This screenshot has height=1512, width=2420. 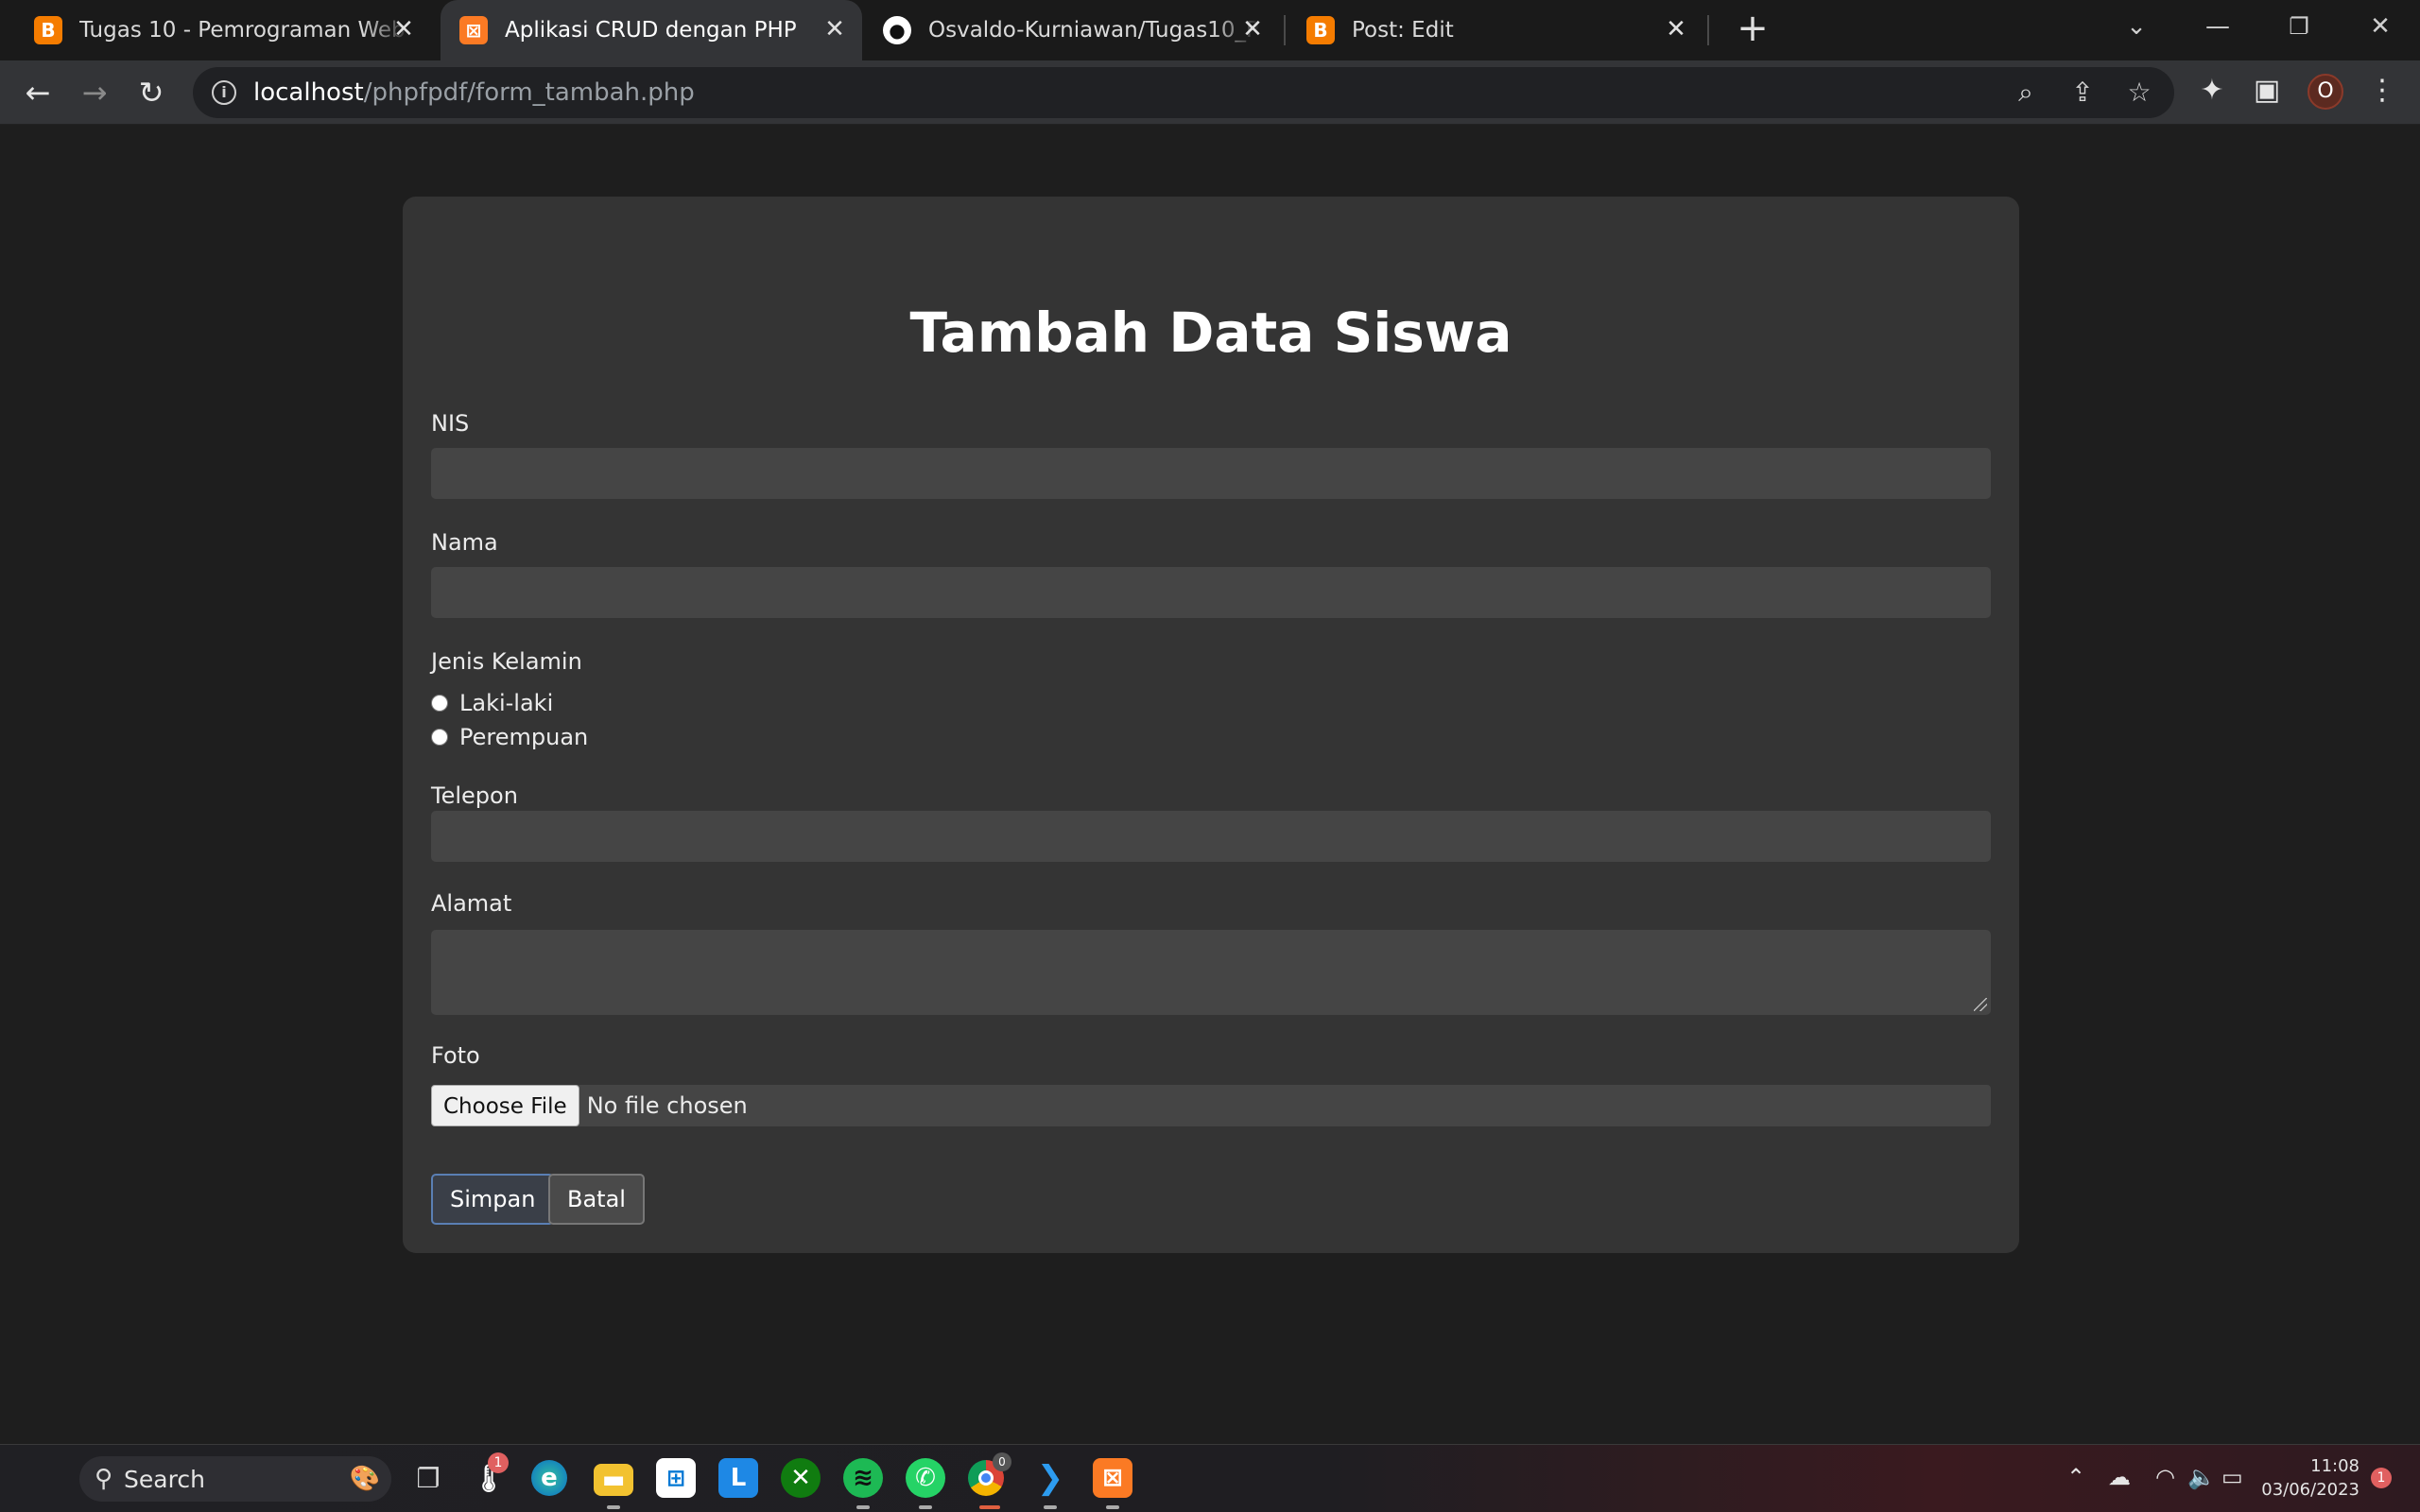 What do you see at coordinates (863, 1478) in the screenshot?
I see `spotify-icon: ≋` at bounding box center [863, 1478].